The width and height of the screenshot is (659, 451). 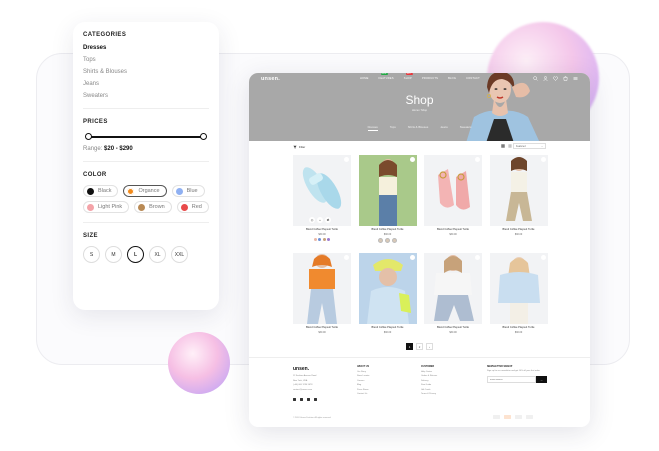 I want to click on breadcrumb: Home / Shop, so click(x=419, y=110).